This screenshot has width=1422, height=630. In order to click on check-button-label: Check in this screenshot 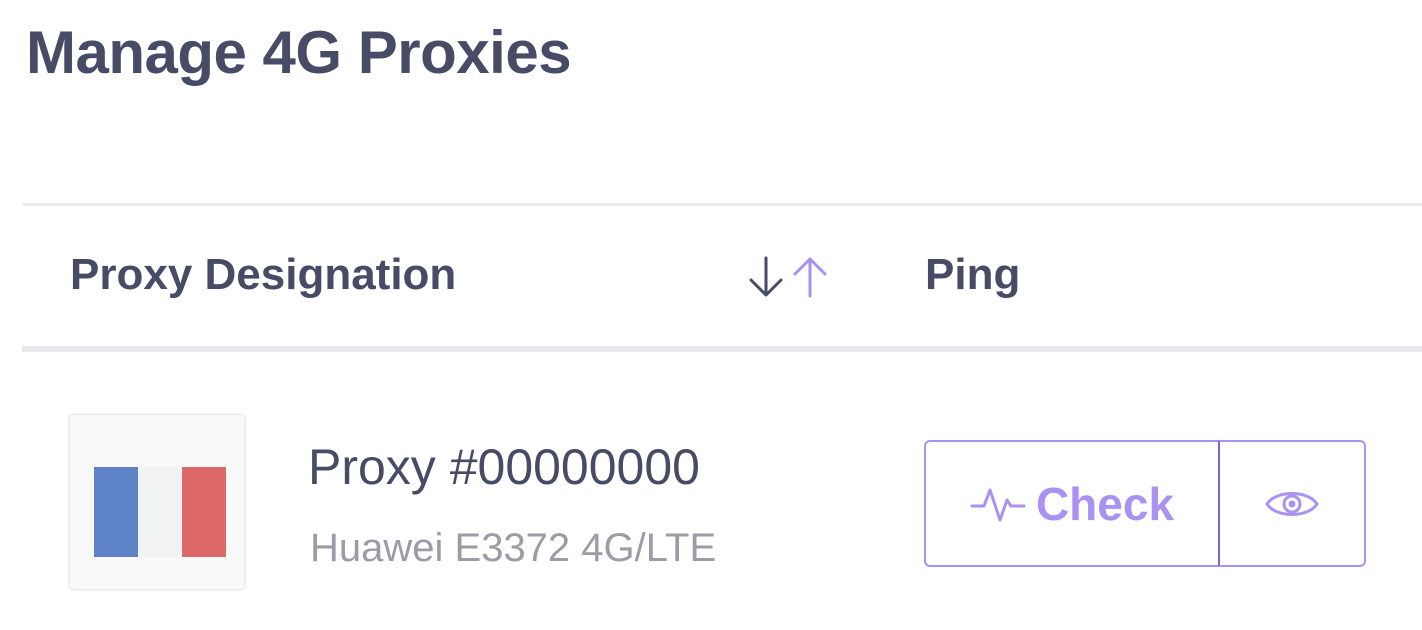, I will do `click(1105, 503)`.